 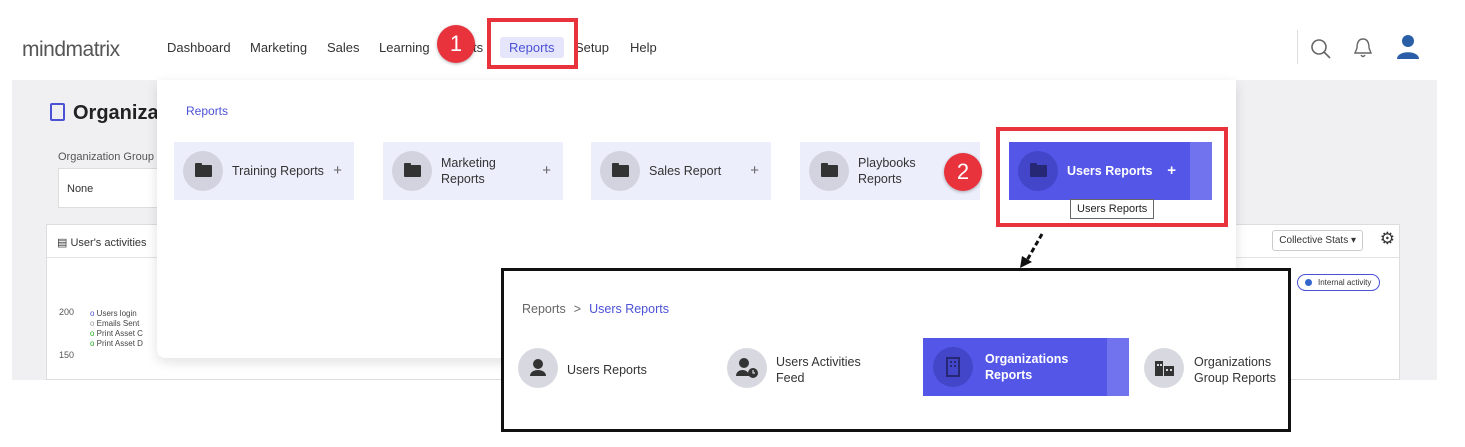 What do you see at coordinates (538, 368) in the screenshot?
I see `user-icon` at bounding box center [538, 368].